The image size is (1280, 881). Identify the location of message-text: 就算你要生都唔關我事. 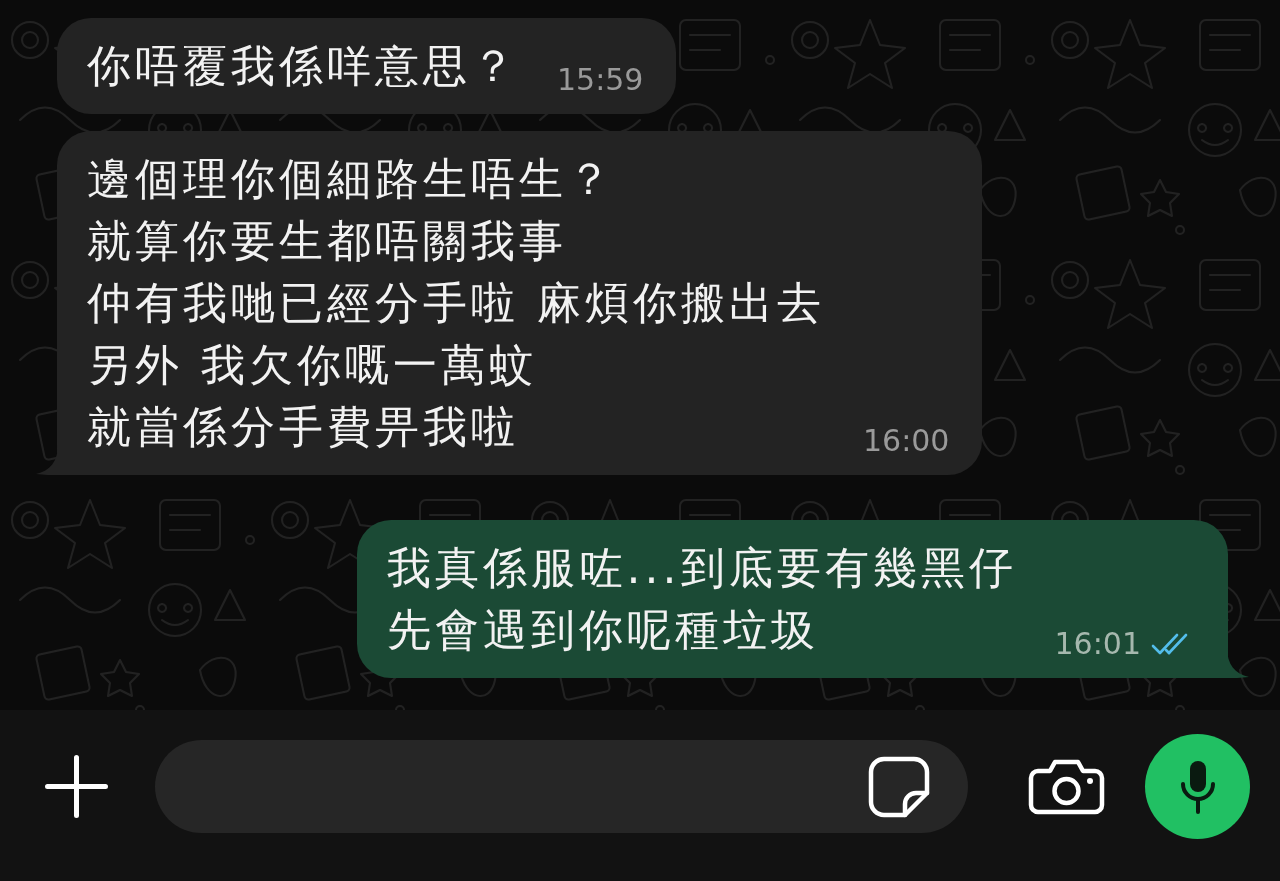
(327, 241).